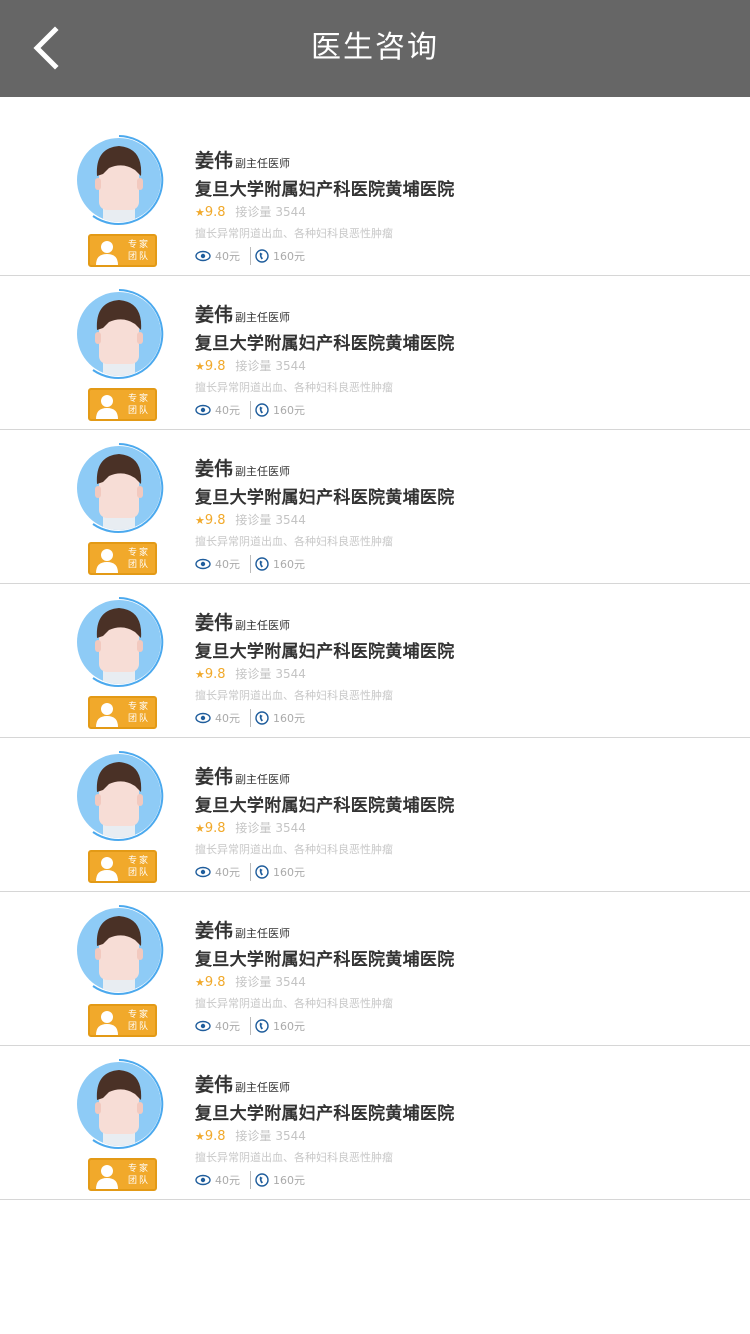  I want to click on page-title: 医生咨询, so click(375, 47).